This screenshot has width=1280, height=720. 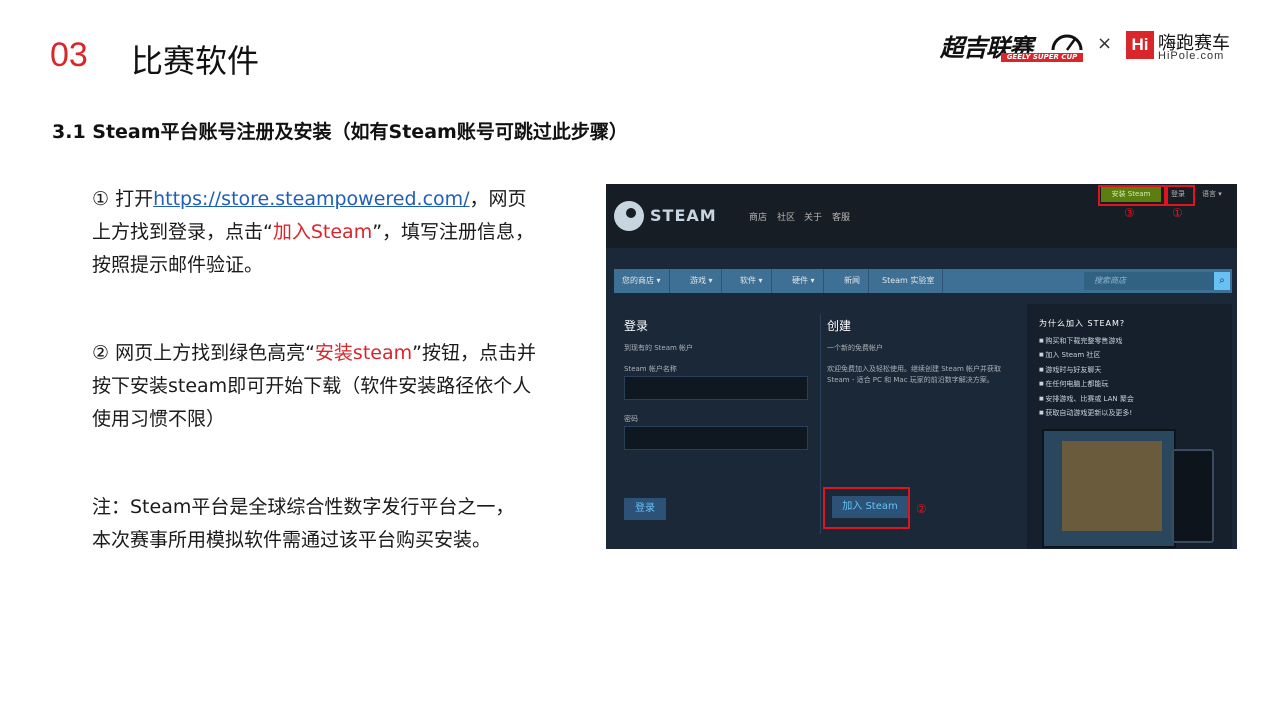 I want to click on highlight-box-join, so click(x=866, y=508).